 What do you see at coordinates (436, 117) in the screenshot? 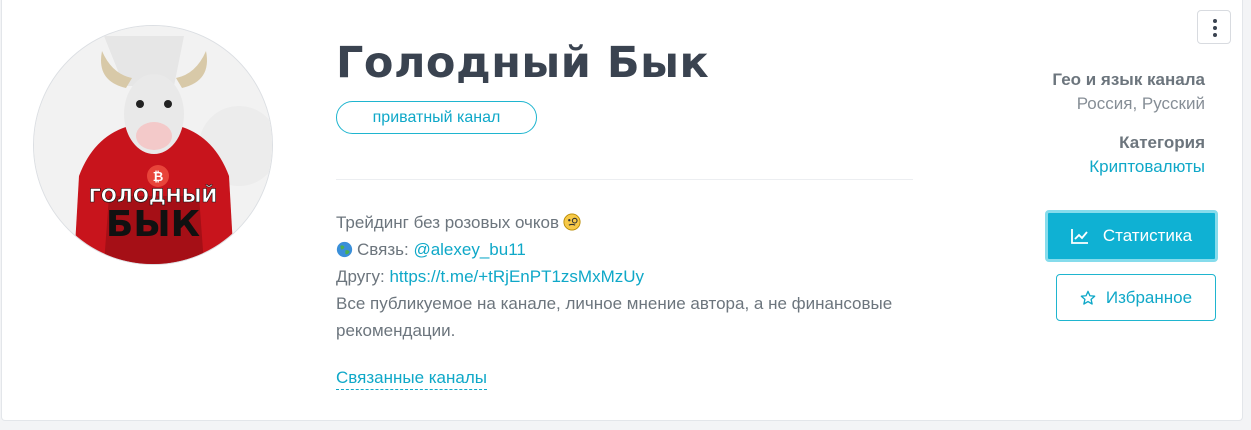
I see `private-channel-badge: приватный канал` at bounding box center [436, 117].